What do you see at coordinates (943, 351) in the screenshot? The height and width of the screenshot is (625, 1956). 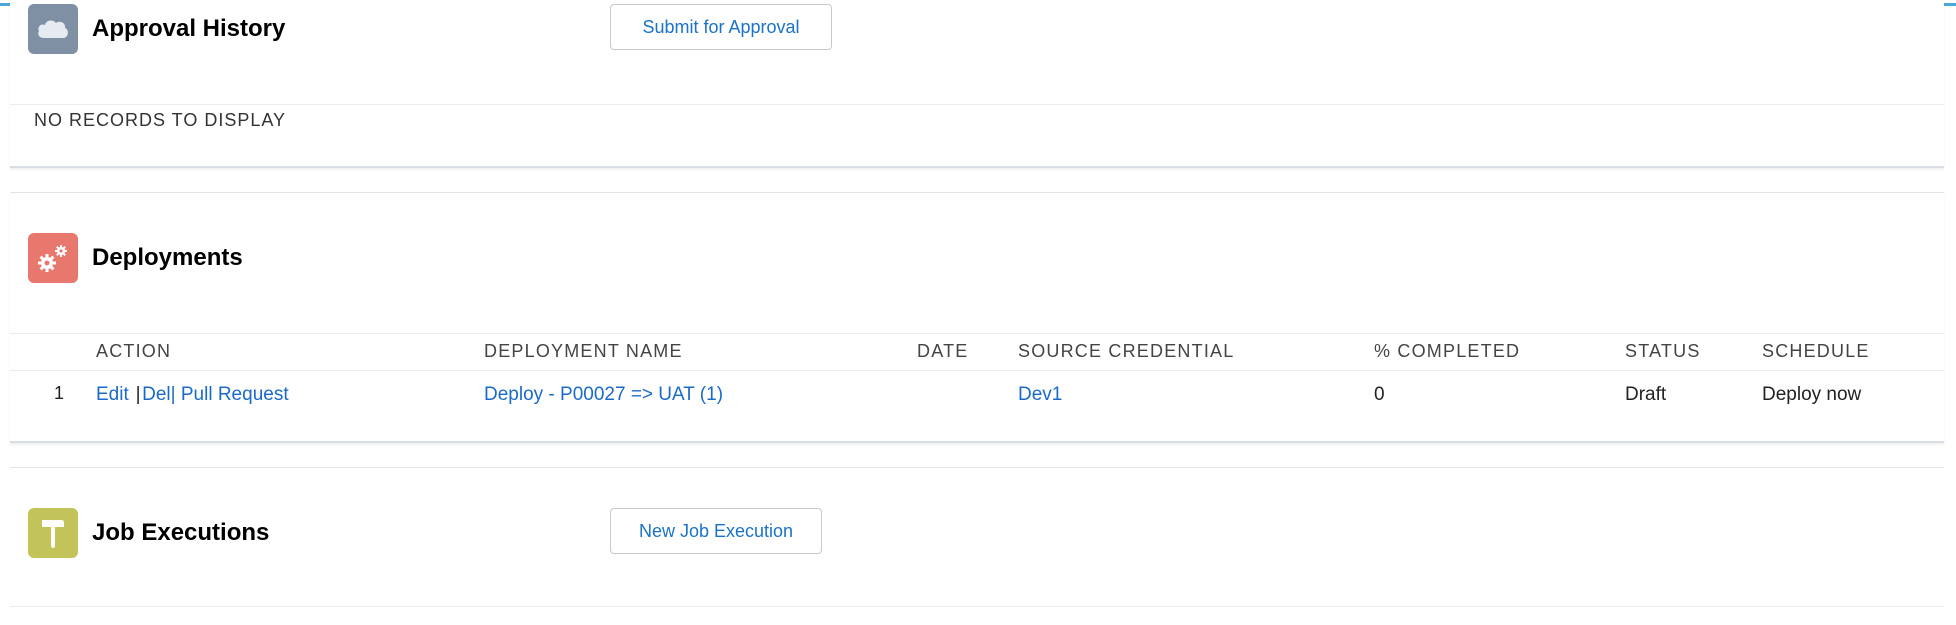 I see `column-header-date: DATE` at bounding box center [943, 351].